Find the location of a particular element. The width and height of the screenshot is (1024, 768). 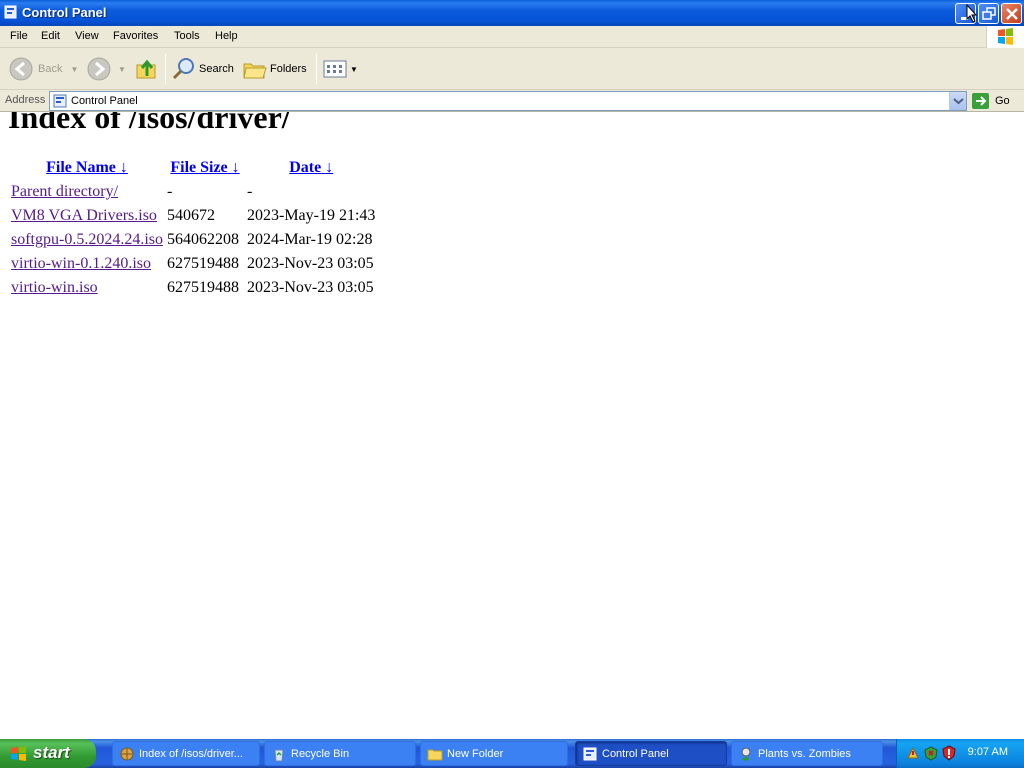

sort-by-name-link: File Name ↓ is located at coordinates (87, 167).